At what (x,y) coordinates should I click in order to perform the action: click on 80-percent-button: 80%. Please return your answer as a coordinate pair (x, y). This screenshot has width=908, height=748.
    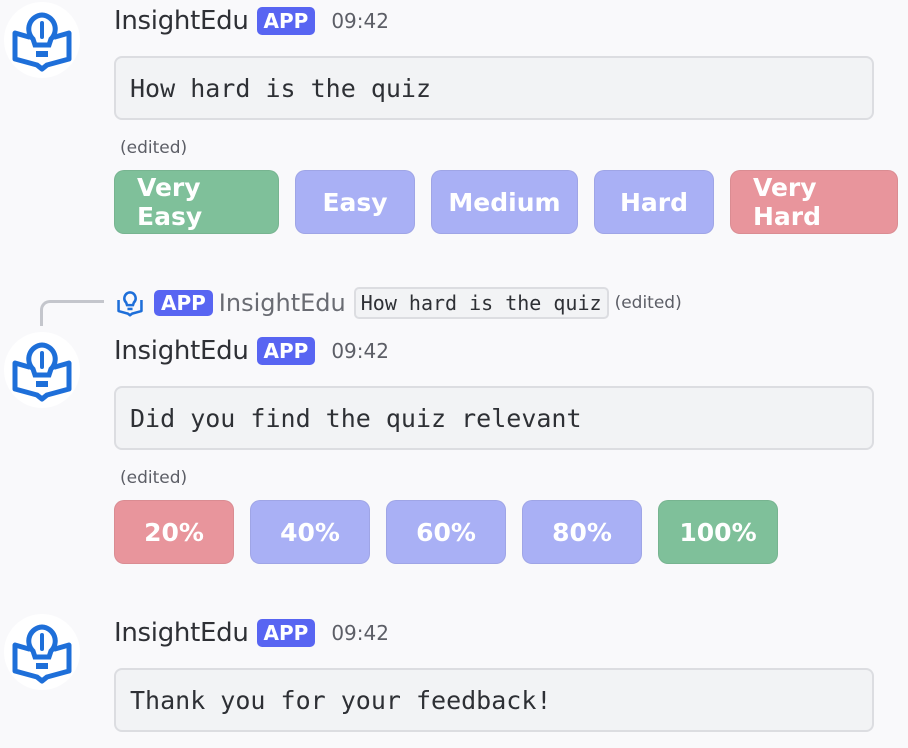
    Looking at the image, I should click on (582, 532).